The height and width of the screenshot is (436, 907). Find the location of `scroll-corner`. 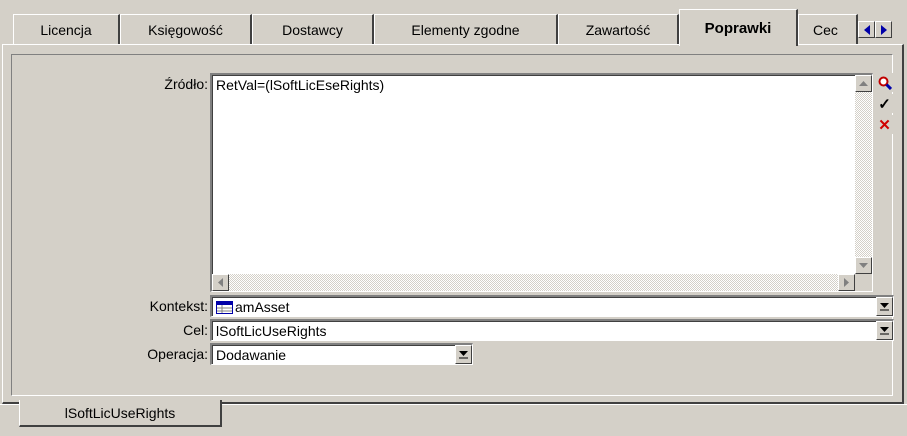

scroll-corner is located at coordinates (863, 282).